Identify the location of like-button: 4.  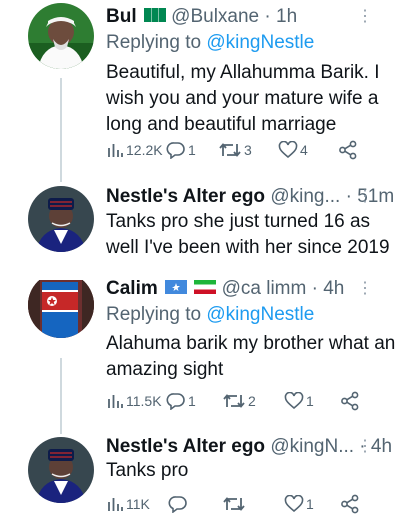
(293, 150).